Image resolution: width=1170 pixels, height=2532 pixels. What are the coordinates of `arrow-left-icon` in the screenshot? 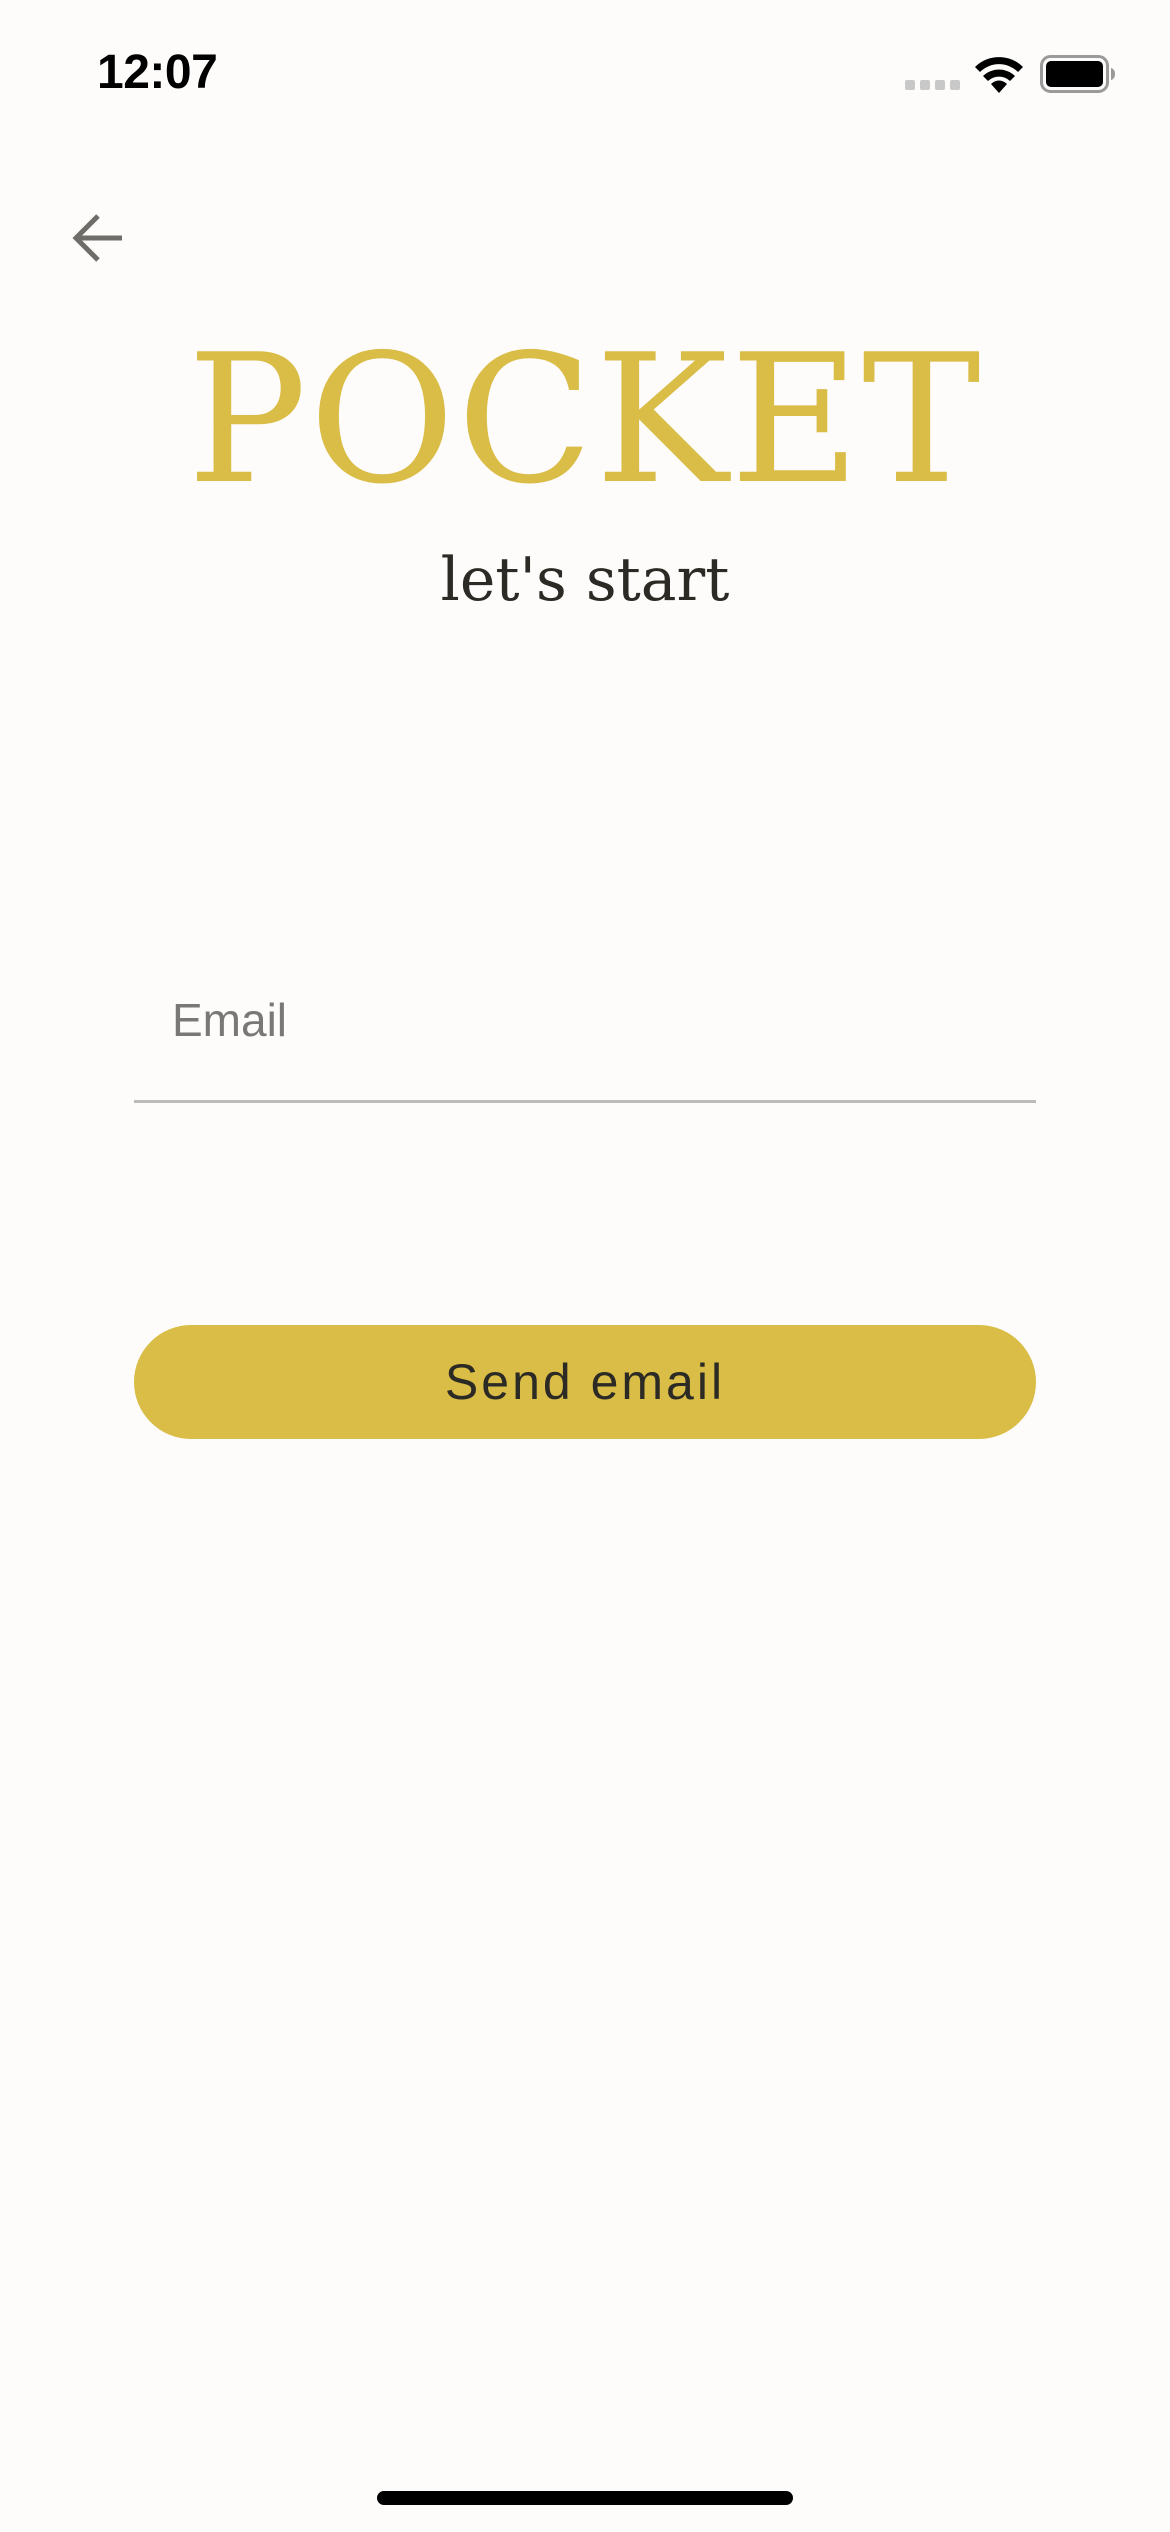 It's located at (97, 238).